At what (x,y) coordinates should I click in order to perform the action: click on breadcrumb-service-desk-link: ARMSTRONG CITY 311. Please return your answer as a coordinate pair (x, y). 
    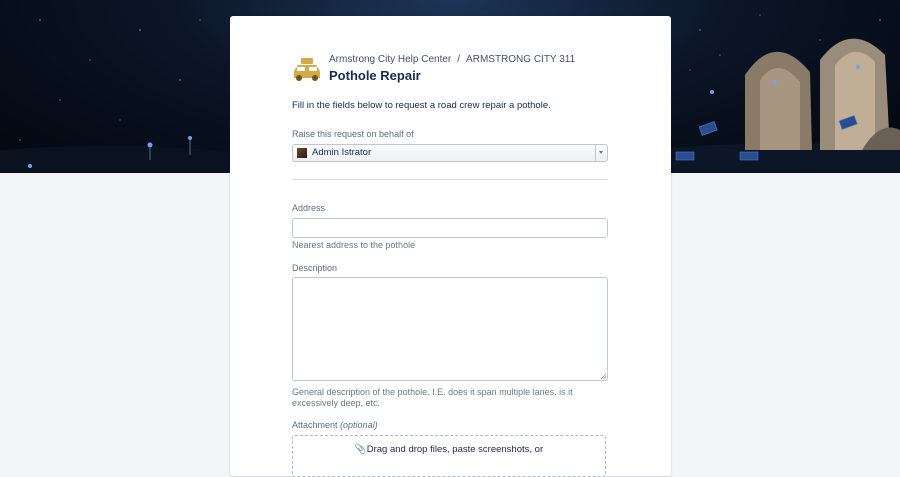
    Looking at the image, I should click on (520, 59).